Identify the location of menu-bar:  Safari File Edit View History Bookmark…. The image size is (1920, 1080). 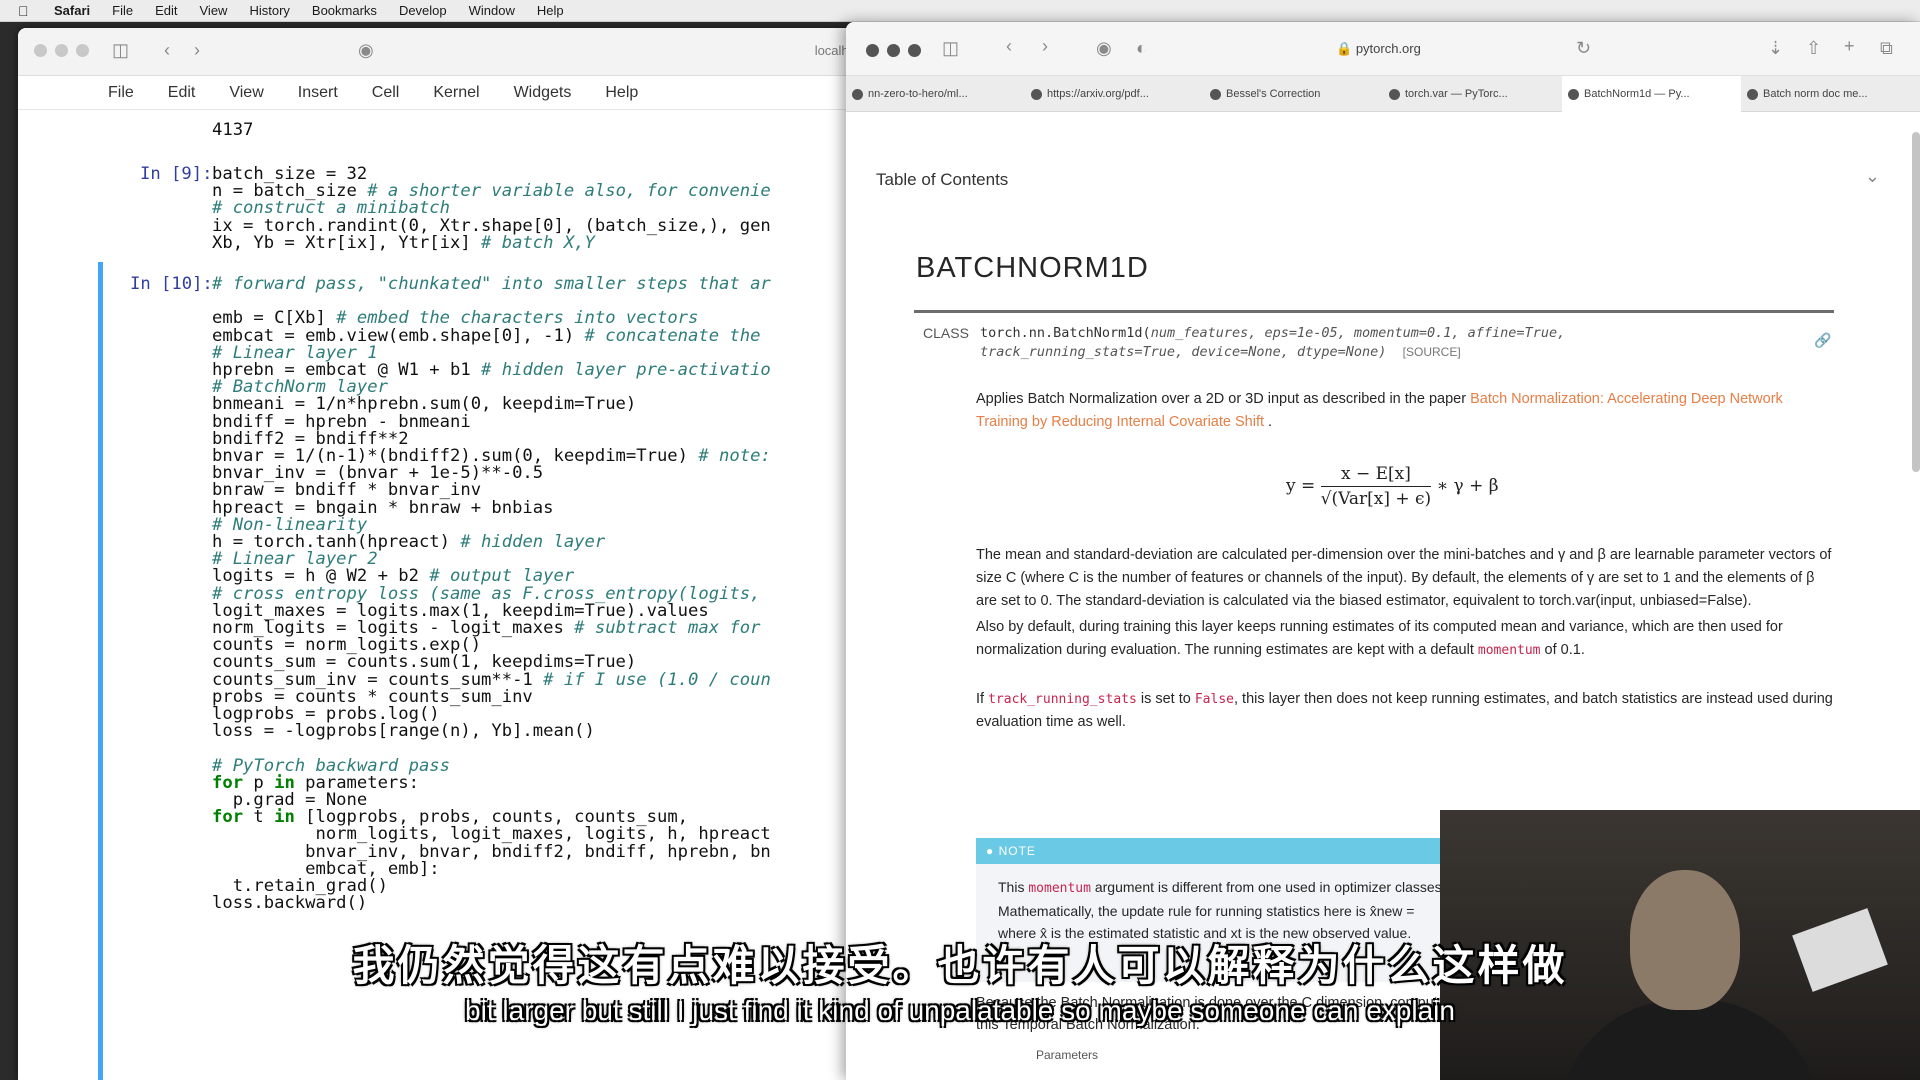
(960, 11).